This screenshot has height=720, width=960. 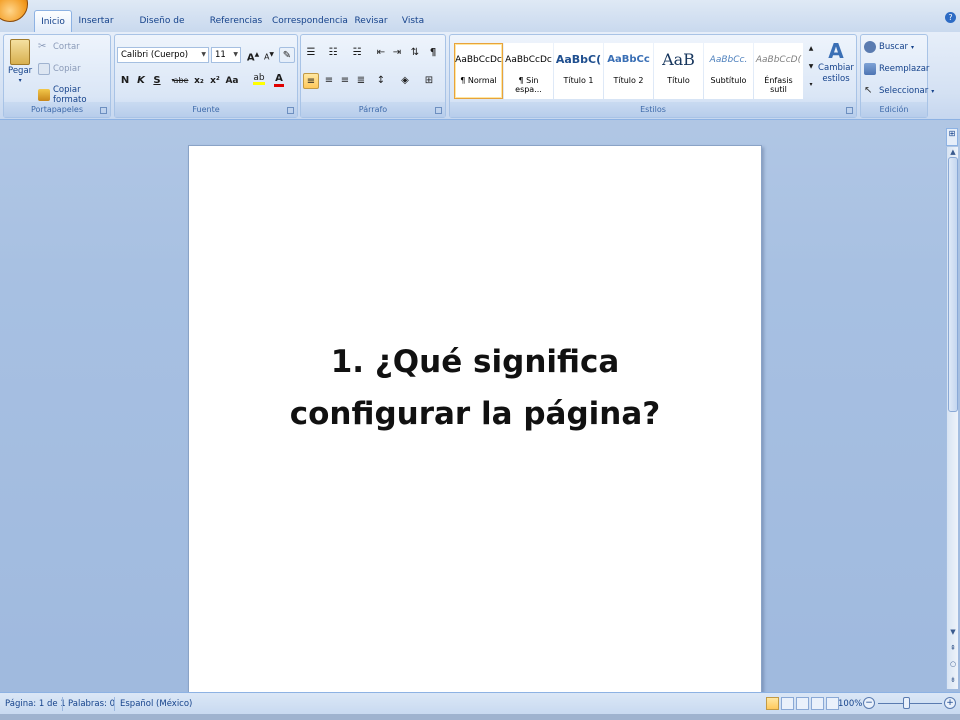 I want to click on clipboard-launcher-icon, so click(x=103, y=110).